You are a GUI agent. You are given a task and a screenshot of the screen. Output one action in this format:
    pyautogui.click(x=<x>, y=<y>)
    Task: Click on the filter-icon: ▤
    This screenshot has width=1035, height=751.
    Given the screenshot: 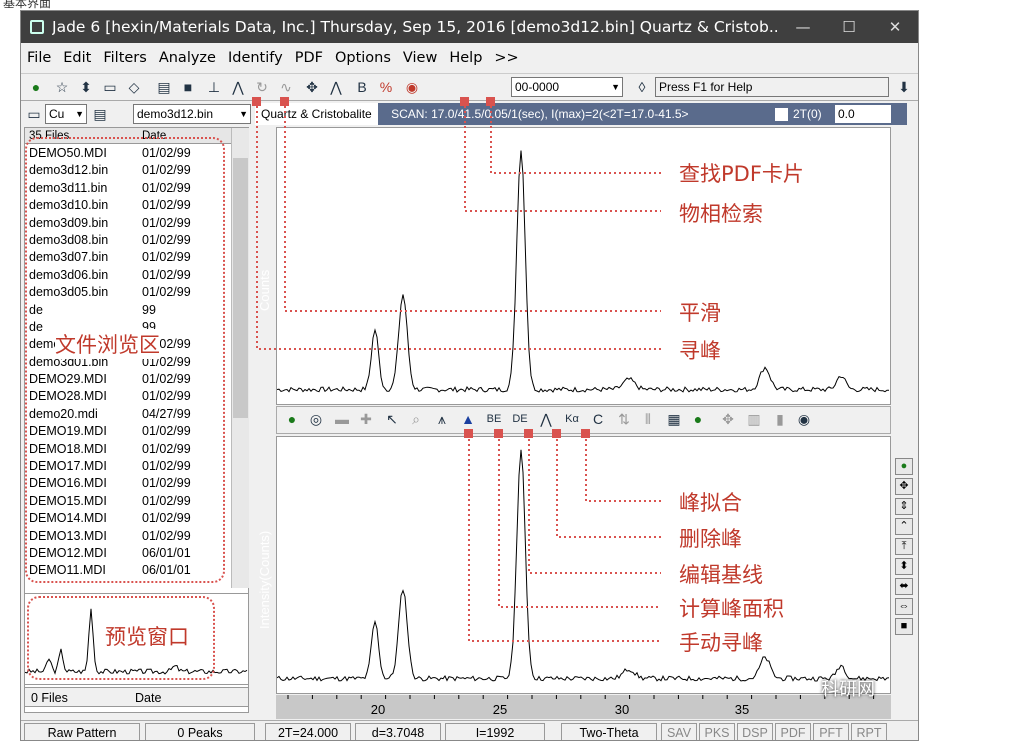 What is the action you would take?
    pyautogui.click(x=100, y=114)
    